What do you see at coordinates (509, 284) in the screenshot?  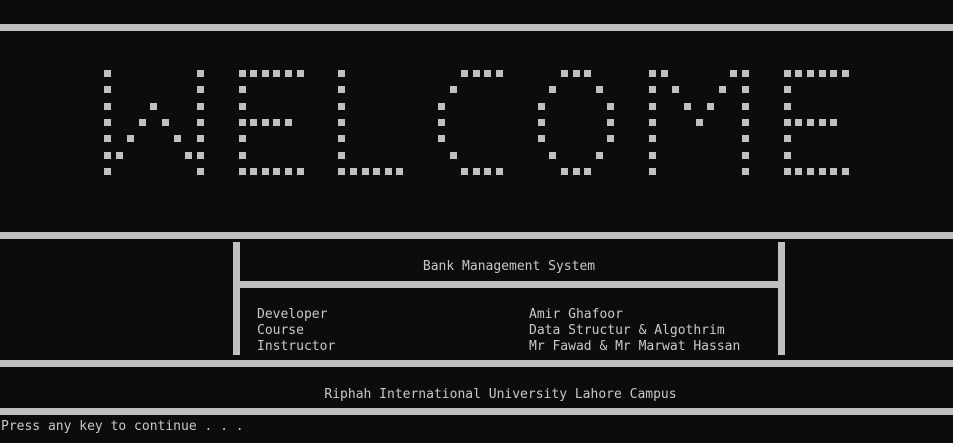 I see `box-title-divider` at bounding box center [509, 284].